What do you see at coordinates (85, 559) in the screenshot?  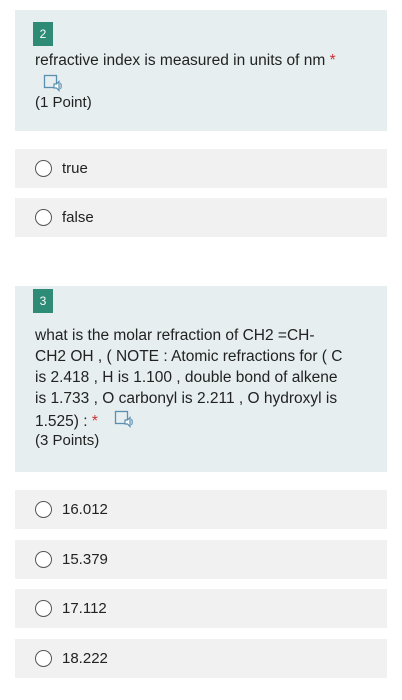 I see `option-label: 15.379` at bounding box center [85, 559].